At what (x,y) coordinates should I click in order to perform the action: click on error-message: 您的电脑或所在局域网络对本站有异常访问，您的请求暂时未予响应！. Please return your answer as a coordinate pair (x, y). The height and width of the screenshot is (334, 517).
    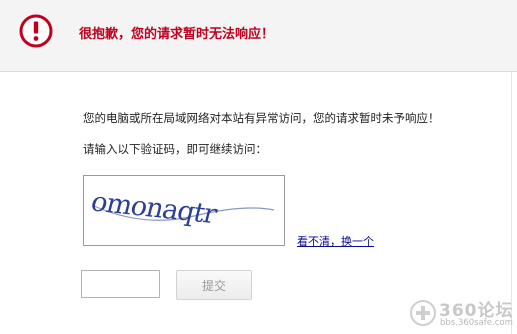
    Looking at the image, I should click on (261, 118).